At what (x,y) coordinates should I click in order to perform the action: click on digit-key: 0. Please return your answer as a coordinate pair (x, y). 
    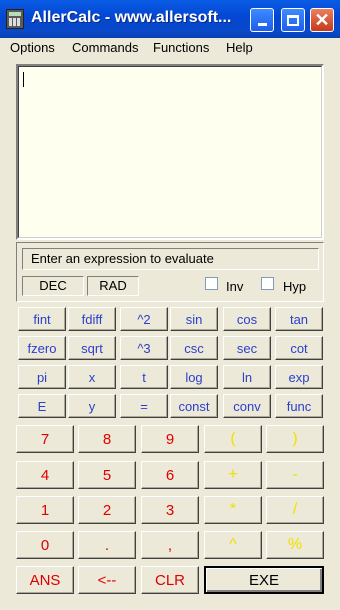
    Looking at the image, I should click on (45, 545).